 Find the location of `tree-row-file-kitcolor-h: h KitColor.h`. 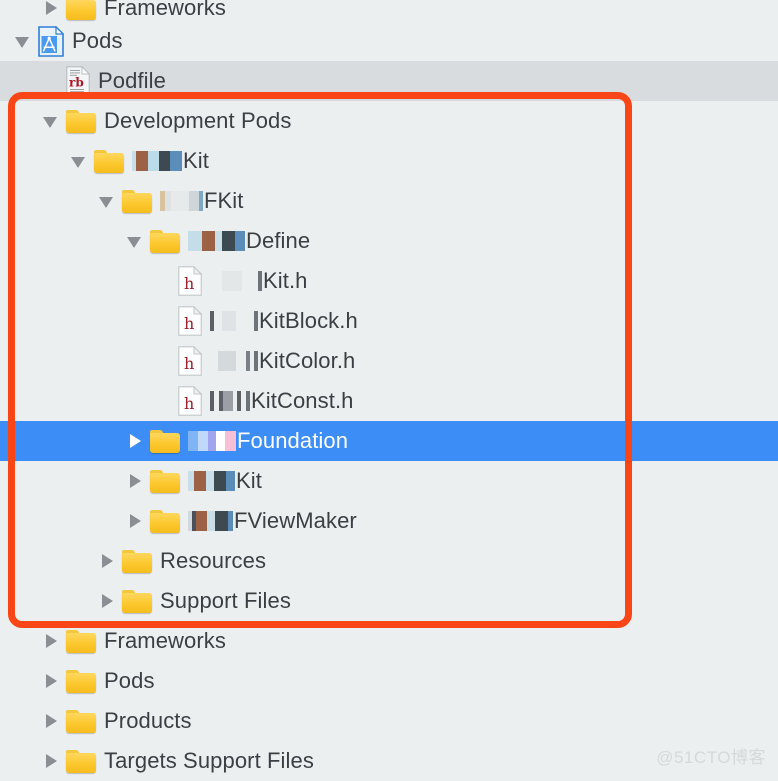

tree-row-file-kitcolor-h: h KitColor.h is located at coordinates (389, 361).